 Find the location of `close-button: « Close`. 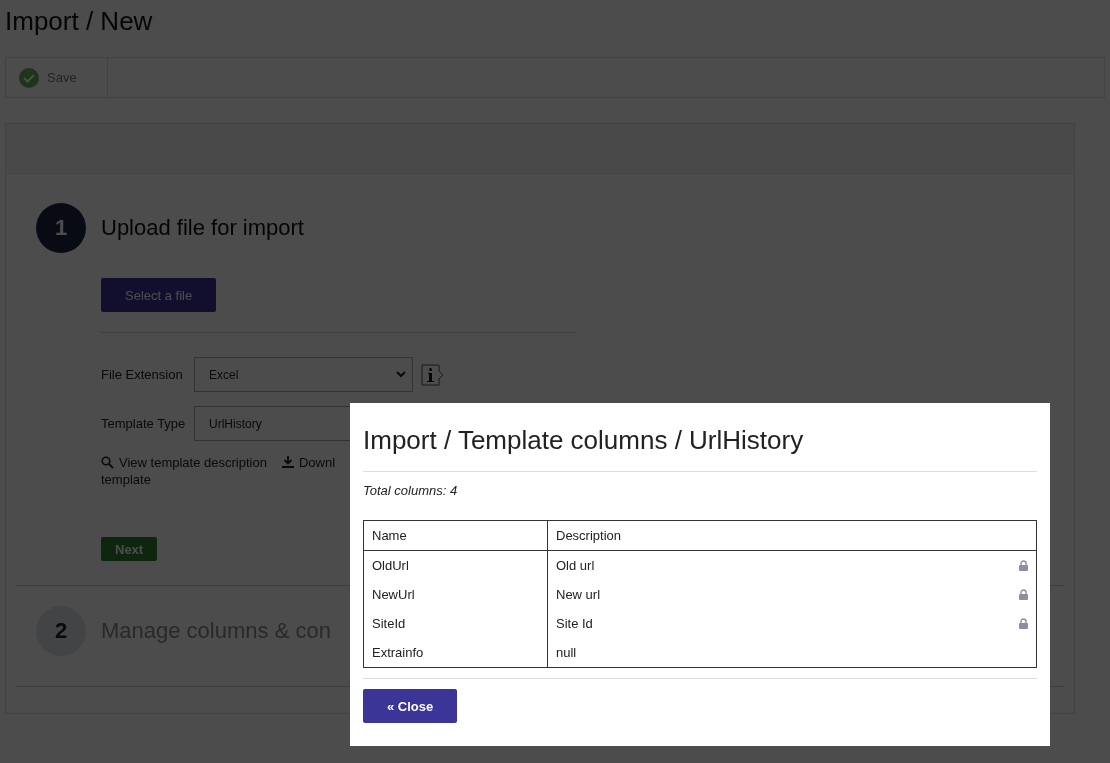

close-button: « Close is located at coordinates (410, 706).